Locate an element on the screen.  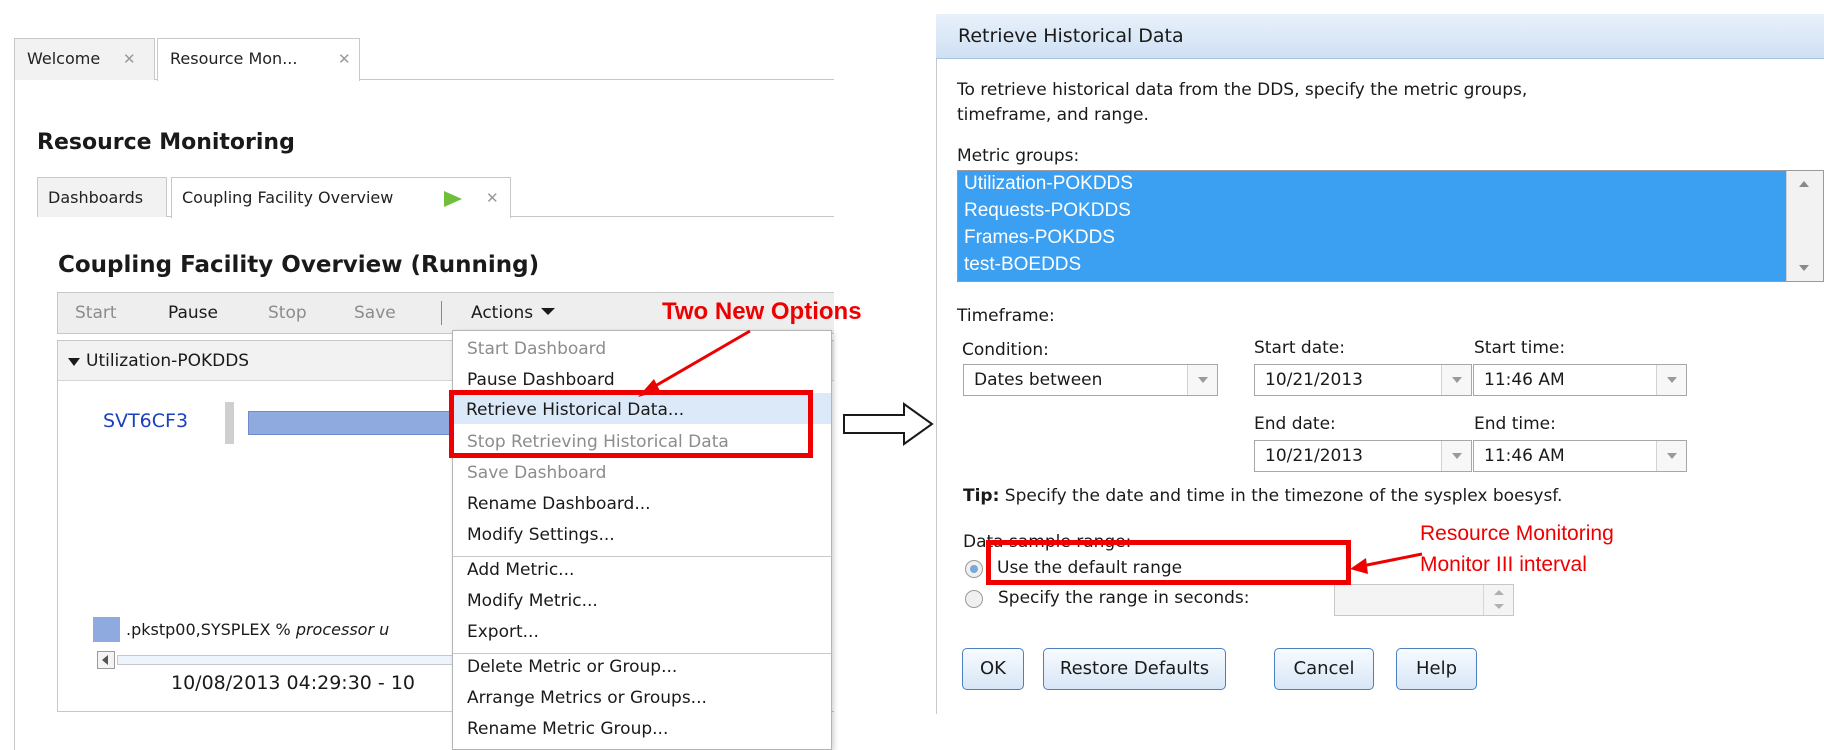
end-time-label: End time: is located at coordinates (1515, 424).